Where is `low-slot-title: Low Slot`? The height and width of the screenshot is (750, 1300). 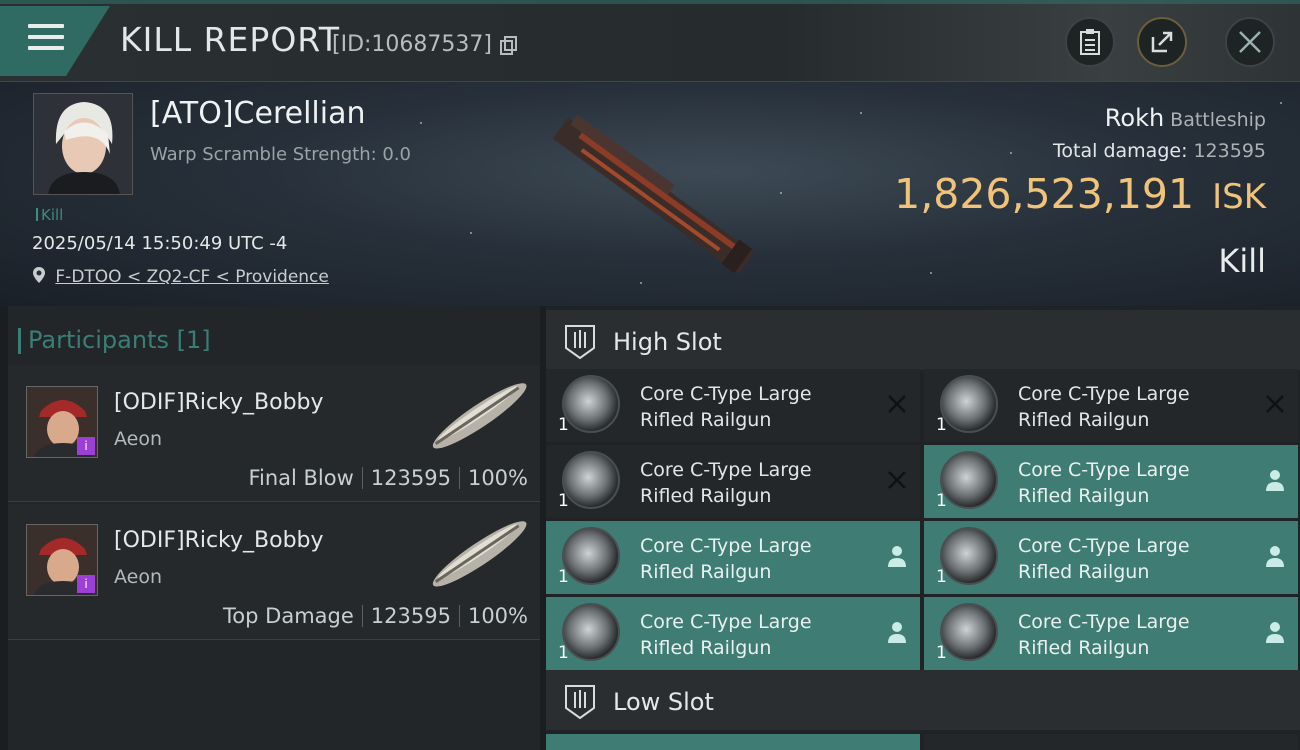 low-slot-title: Low Slot is located at coordinates (663, 702).